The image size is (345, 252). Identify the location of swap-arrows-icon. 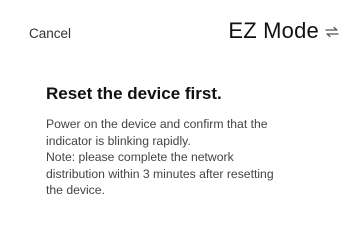
(332, 32).